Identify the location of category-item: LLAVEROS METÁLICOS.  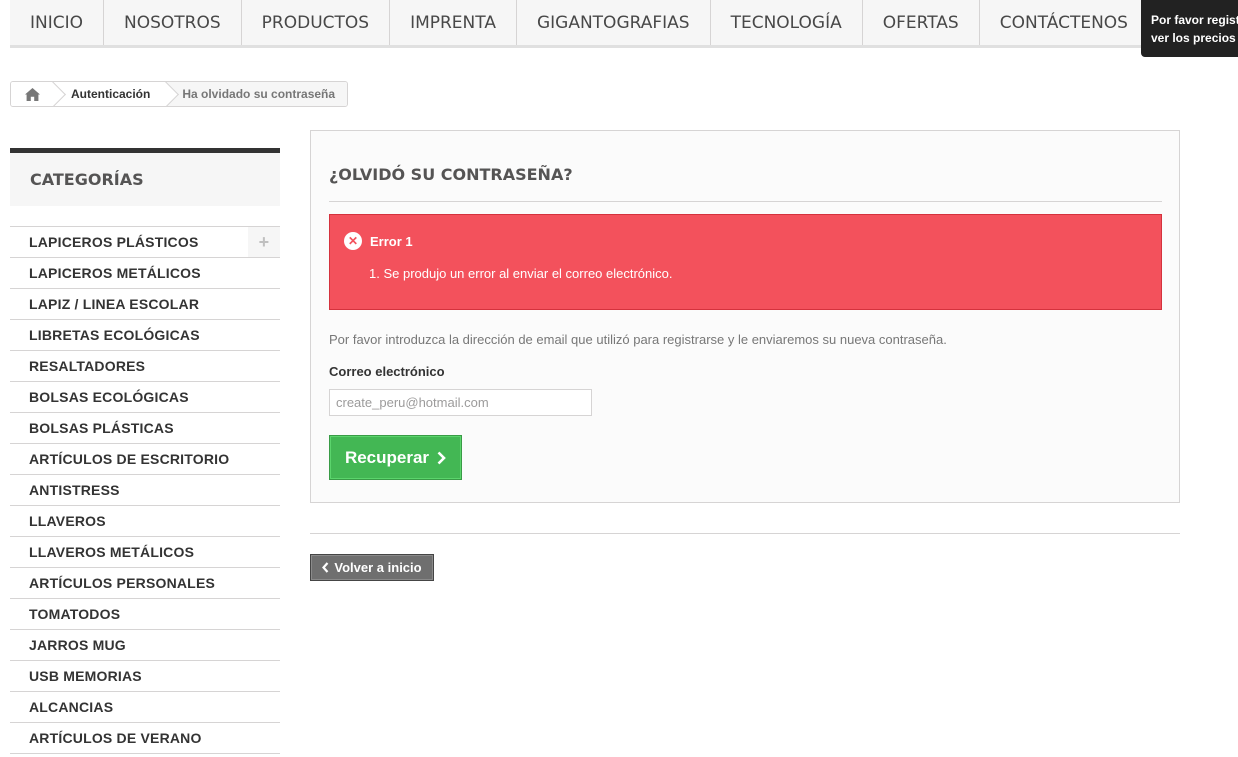
(145, 552).